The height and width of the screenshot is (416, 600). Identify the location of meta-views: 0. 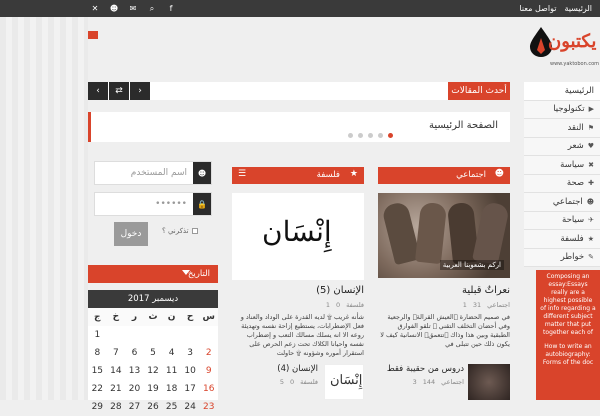
(292, 382).